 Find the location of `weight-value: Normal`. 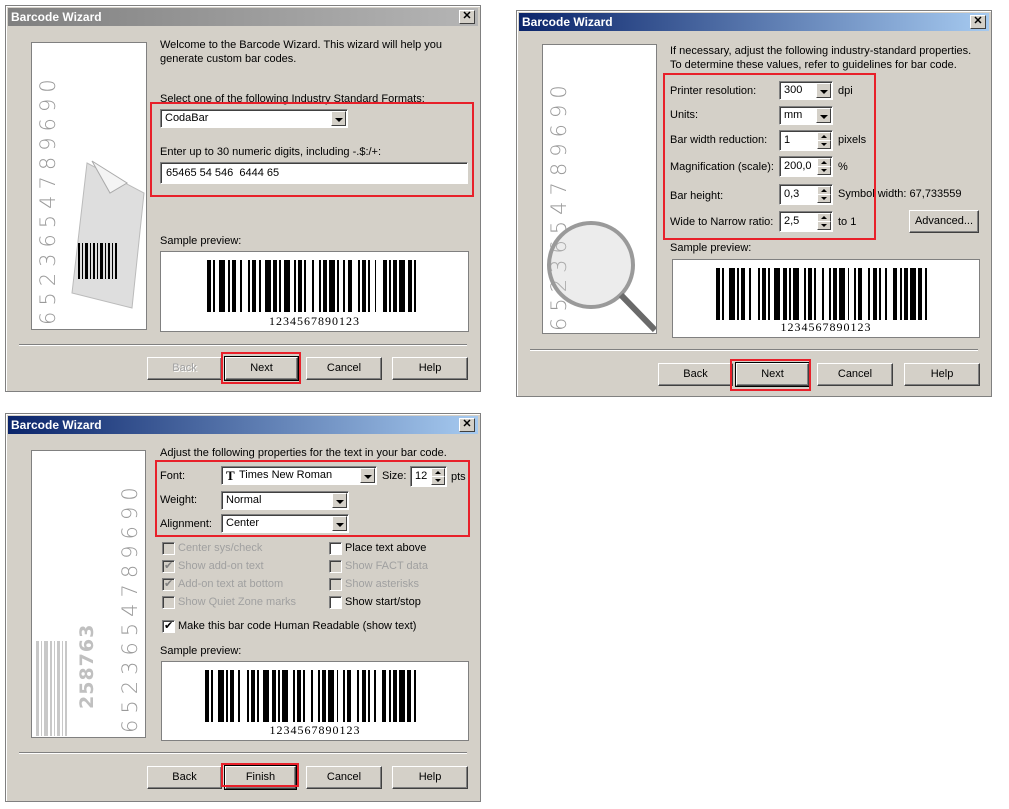

weight-value: Normal is located at coordinates (244, 500).